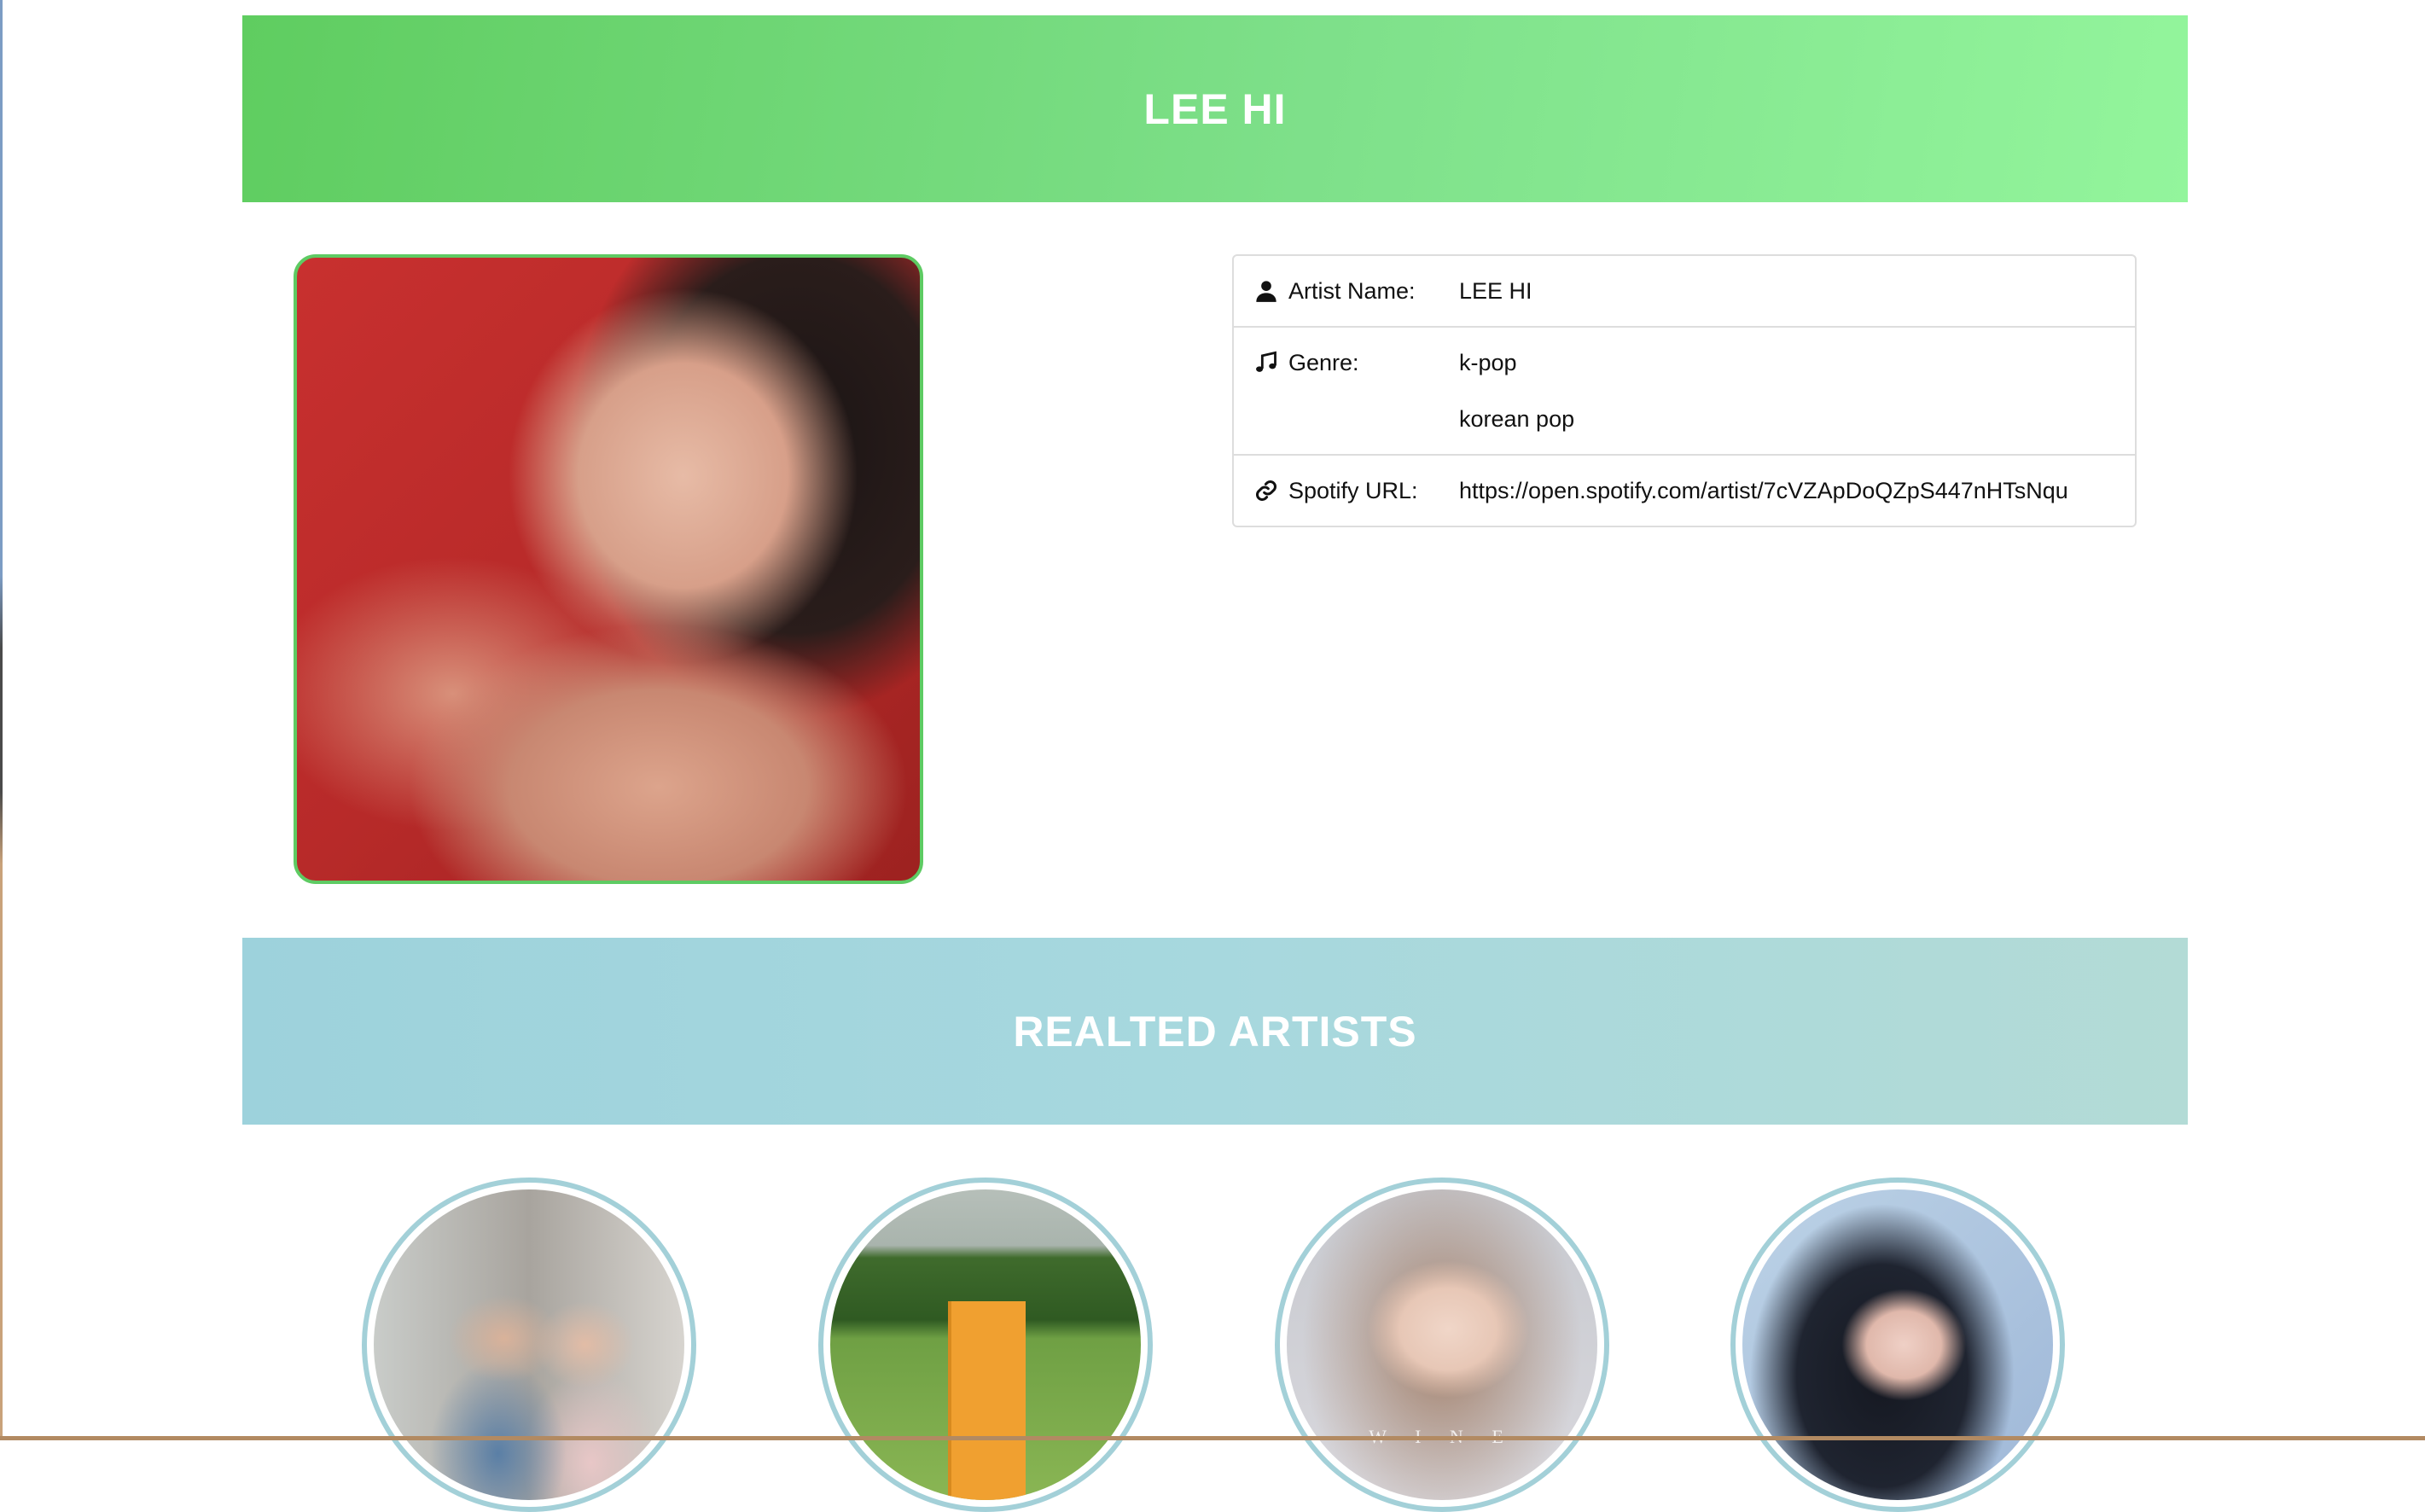 The height and width of the screenshot is (1512, 2425). What do you see at coordinates (1353, 490) in the screenshot?
I see `spotify-url-label: Spotify URL:` at bounding box center [1353, 490].